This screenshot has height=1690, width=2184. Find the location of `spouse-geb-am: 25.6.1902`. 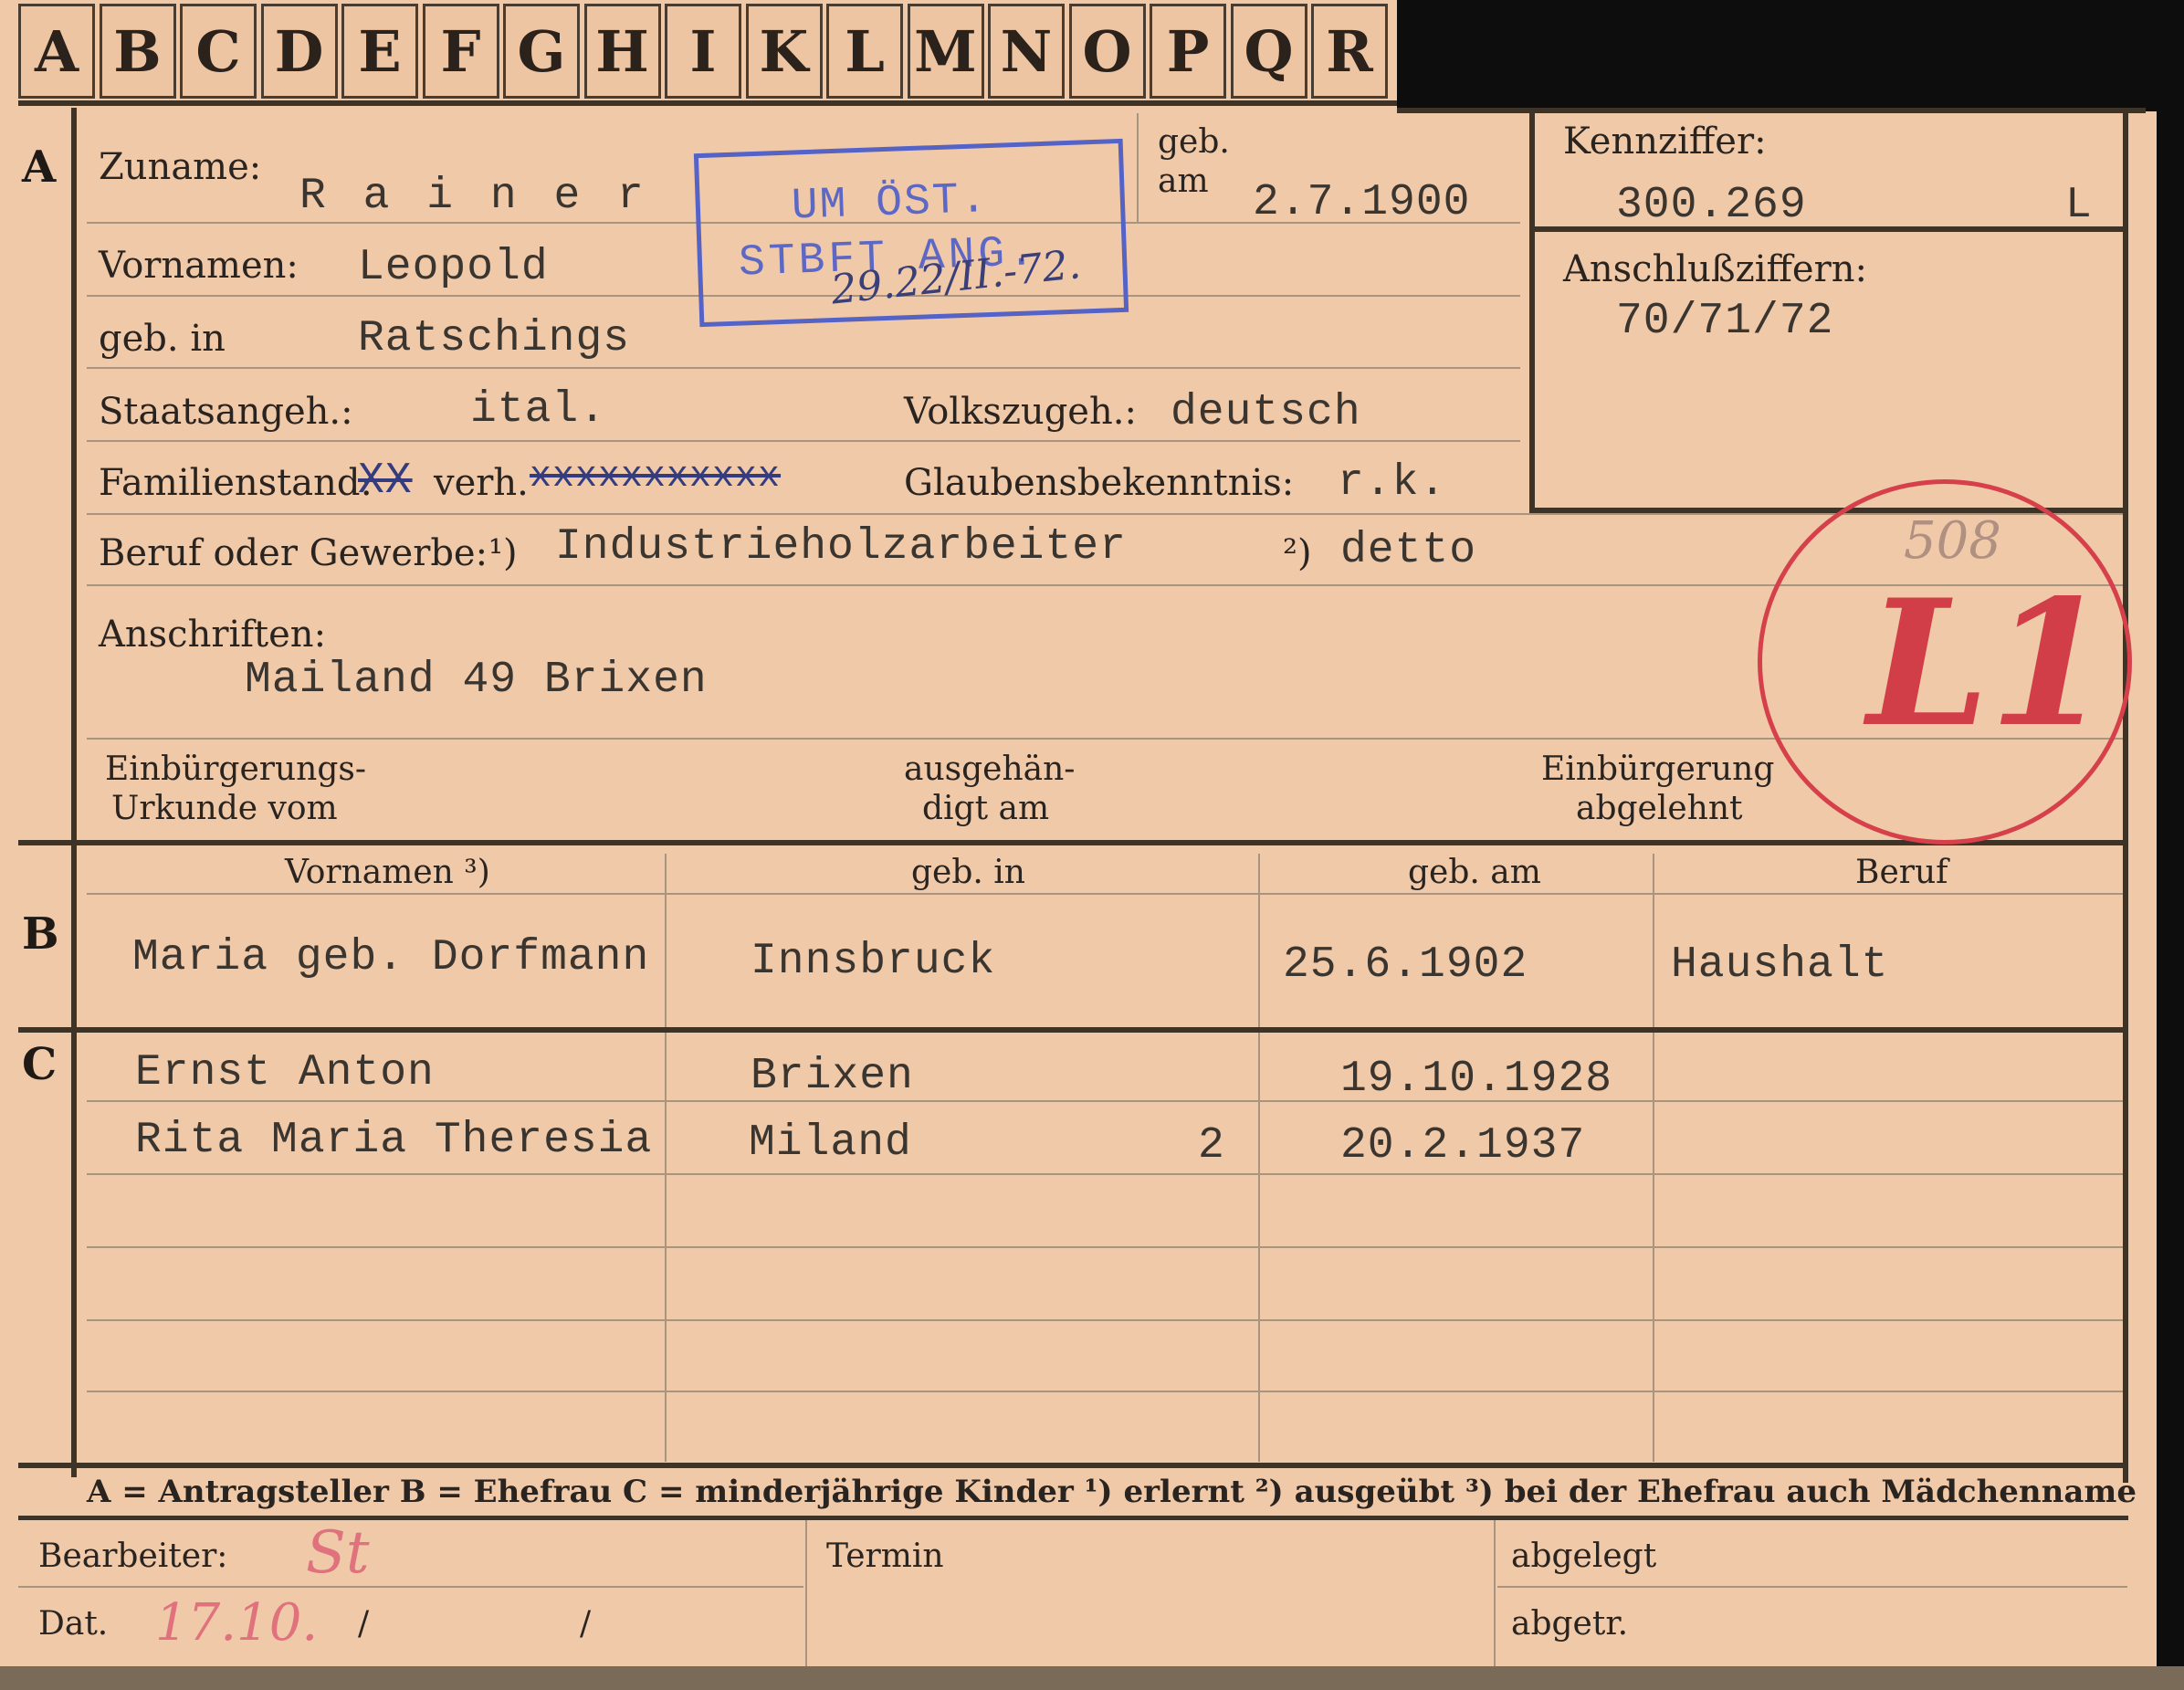

spouse-geb-am: 25.6.1902 is located at coordinates (1406, 965).